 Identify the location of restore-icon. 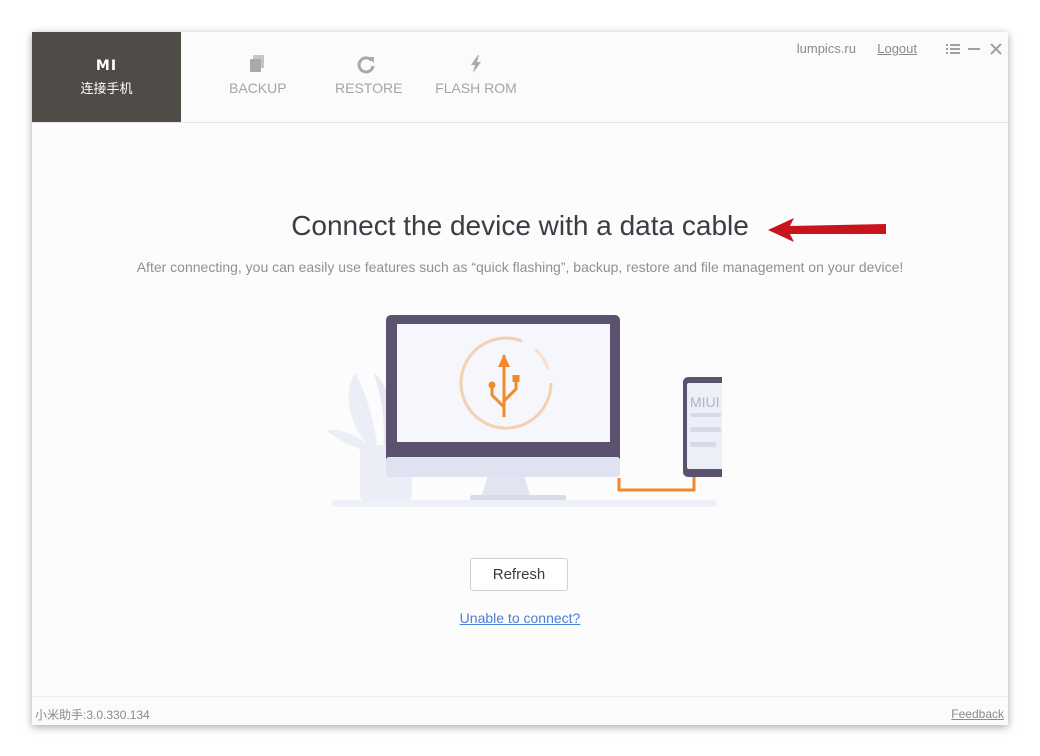
(366, 65).